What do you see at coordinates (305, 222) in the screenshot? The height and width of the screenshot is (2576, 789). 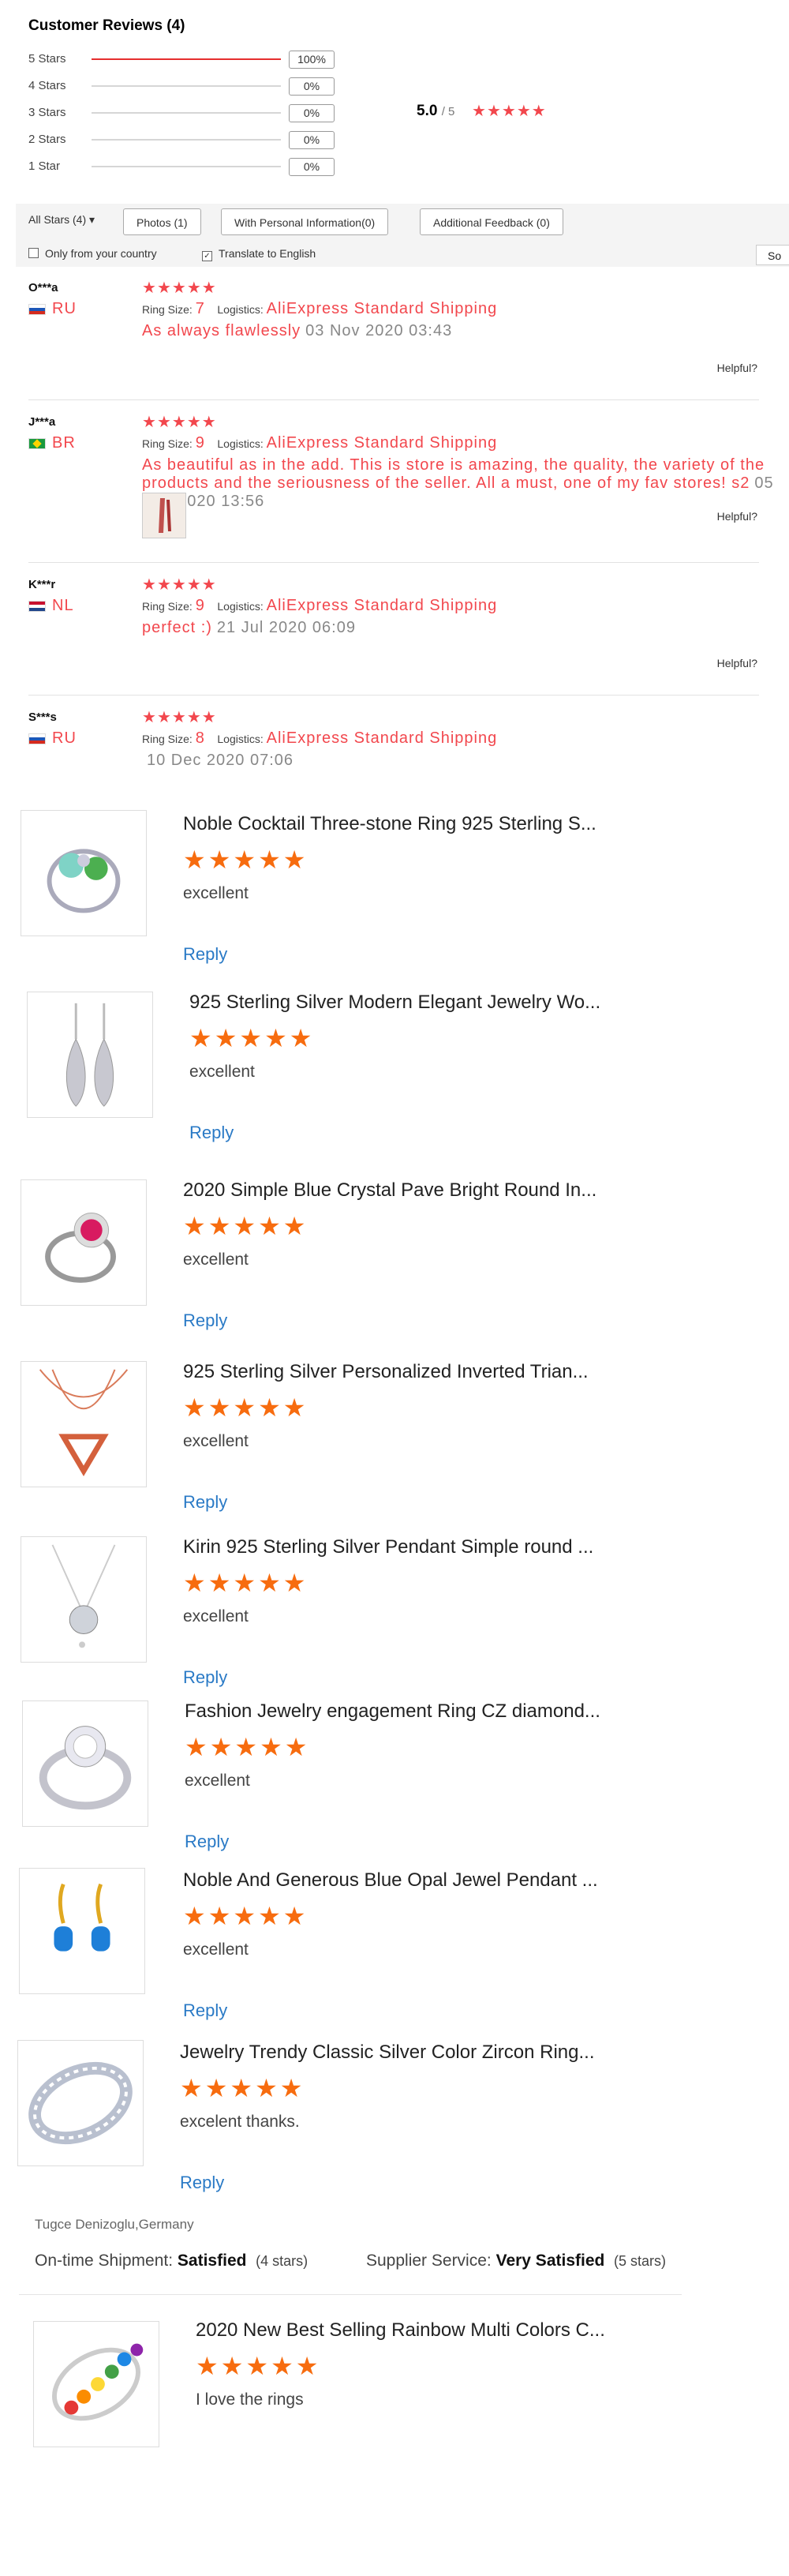 I see `personal-info-filter-button: With Personal Information(0)` at bounding box center [305, 222].